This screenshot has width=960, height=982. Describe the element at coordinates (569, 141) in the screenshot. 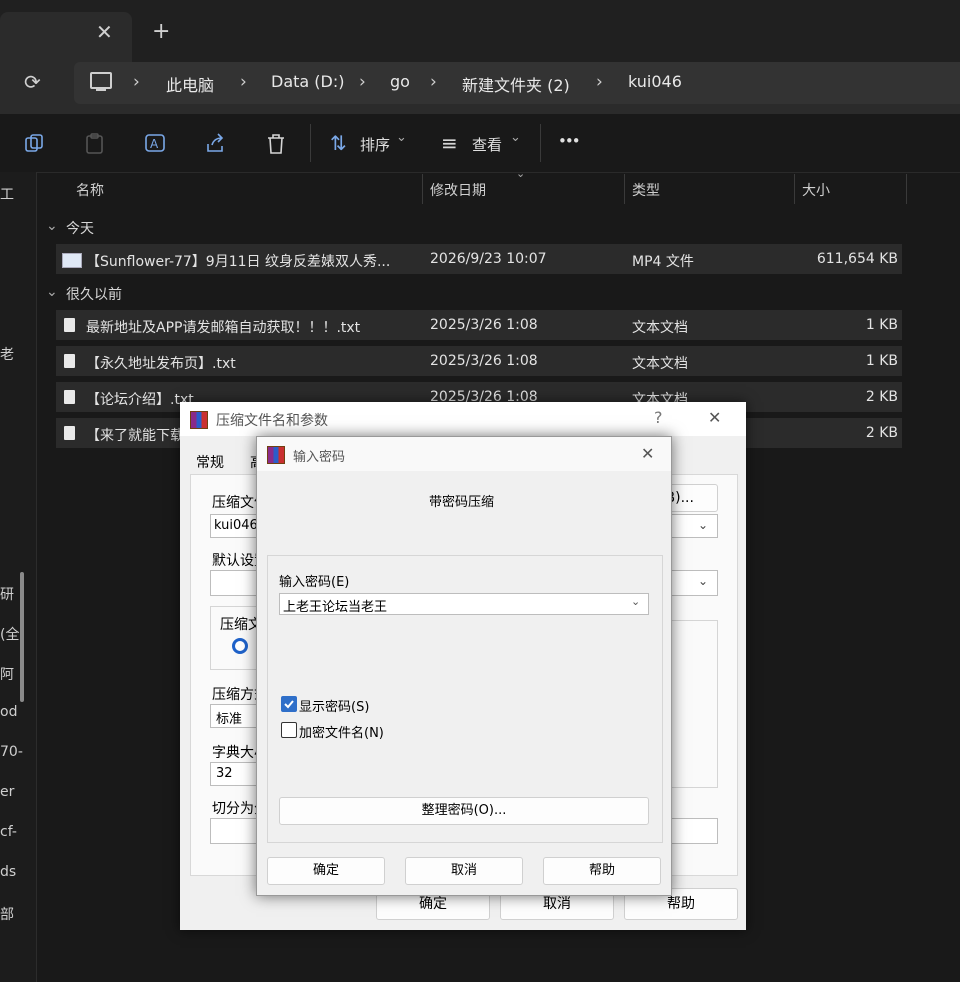

I see `more-options-button: •••` at that location.